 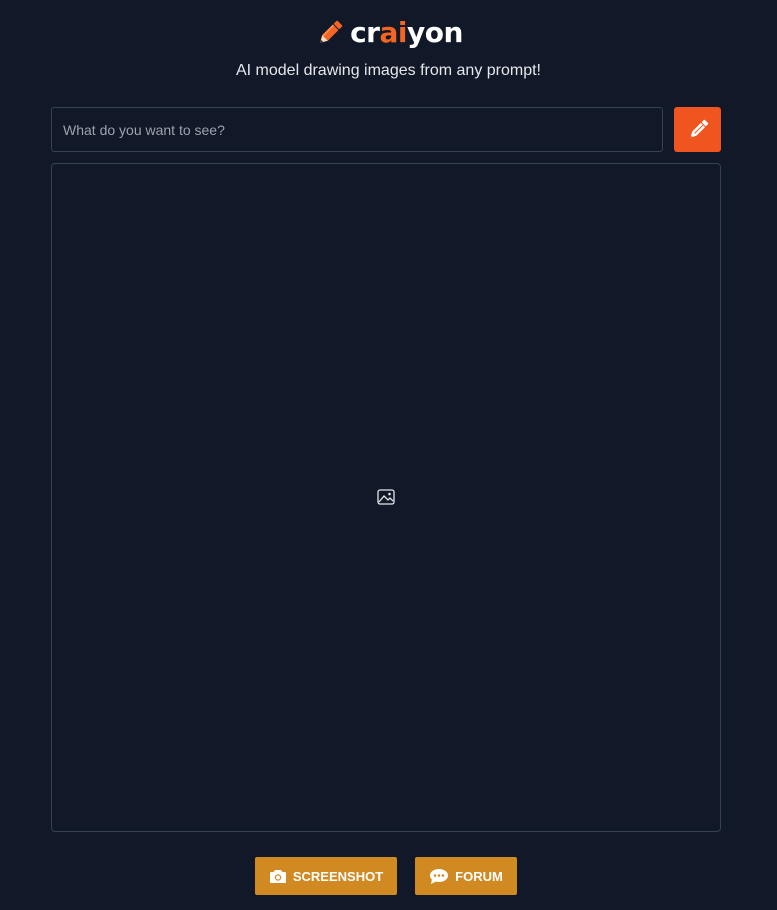 I want to click on brand-name-accent: ai, so click(x=393, y=32).